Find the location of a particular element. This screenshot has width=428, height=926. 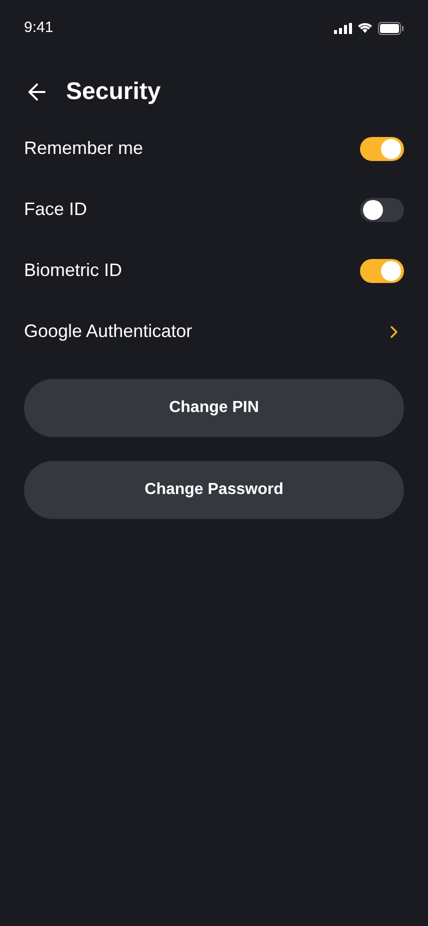

setting-label: Face ID is located at coordinates (56, 209).